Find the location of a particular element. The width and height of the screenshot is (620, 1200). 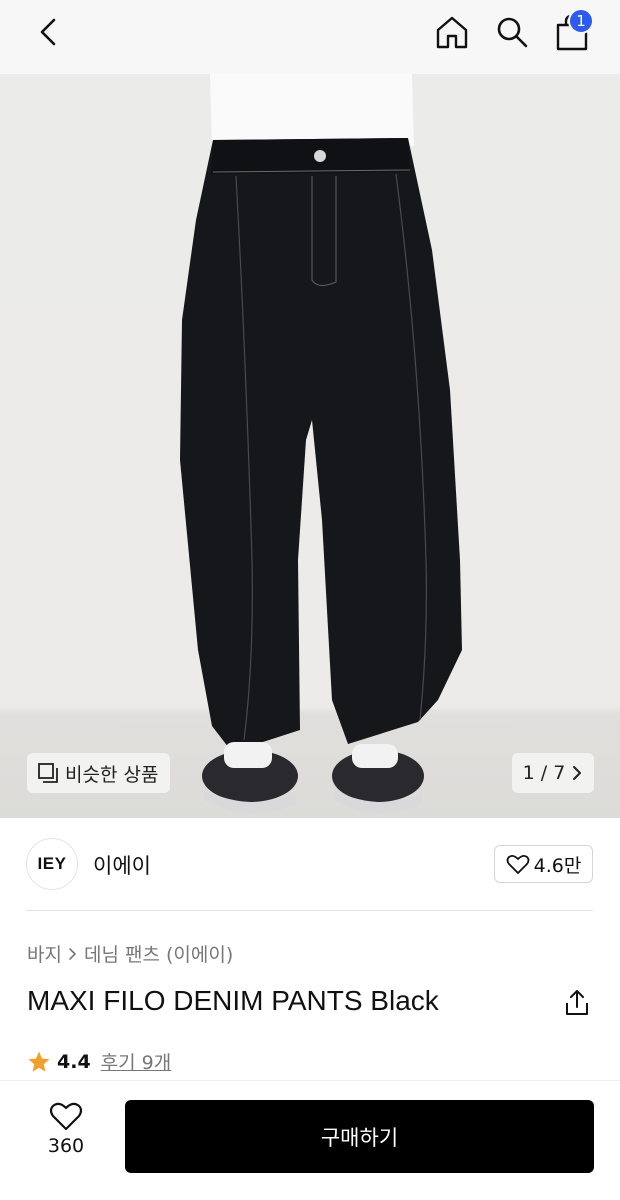

similar-products-label: 비슷한 상품 is located at coordinates (112, 774).